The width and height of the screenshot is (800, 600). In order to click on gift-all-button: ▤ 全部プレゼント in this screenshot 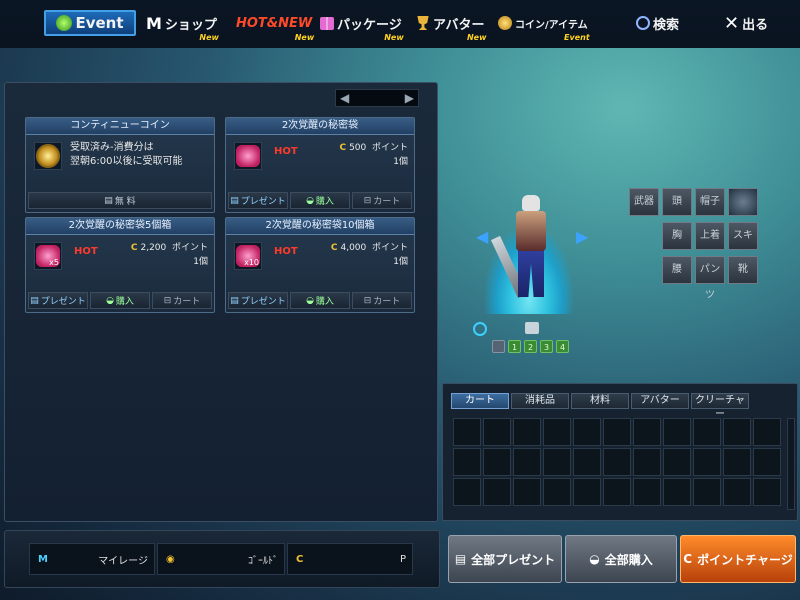, I will do `click(505, 559)`.